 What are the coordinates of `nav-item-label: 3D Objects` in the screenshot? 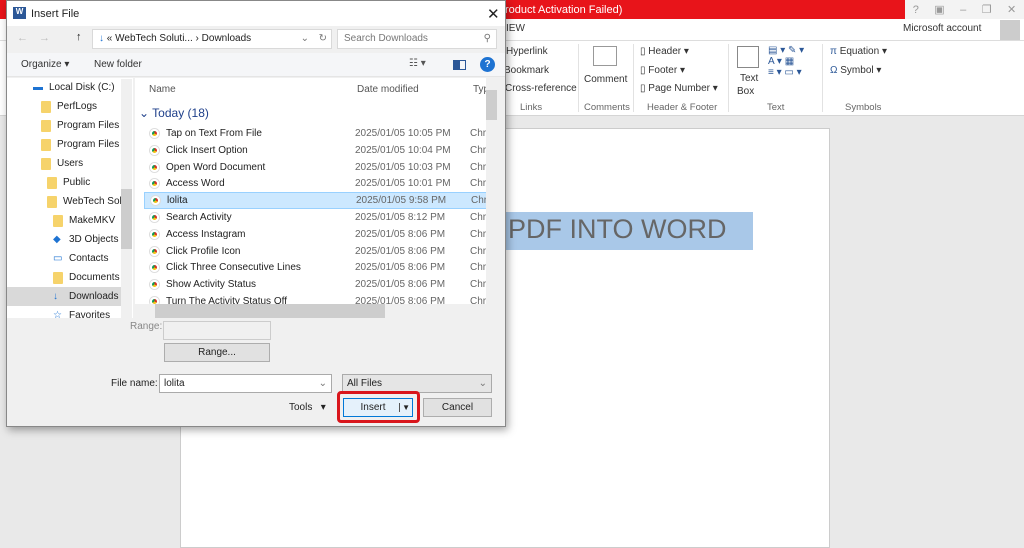 It's located at (94, 239).